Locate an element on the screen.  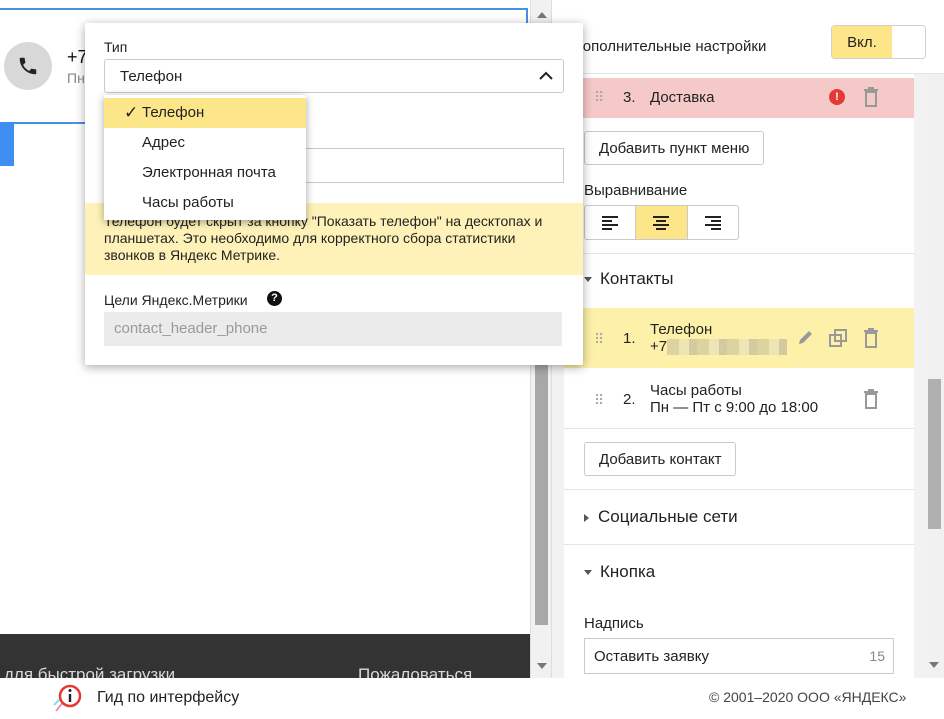
scroll-up-icon is located at coordinates (542, 15).